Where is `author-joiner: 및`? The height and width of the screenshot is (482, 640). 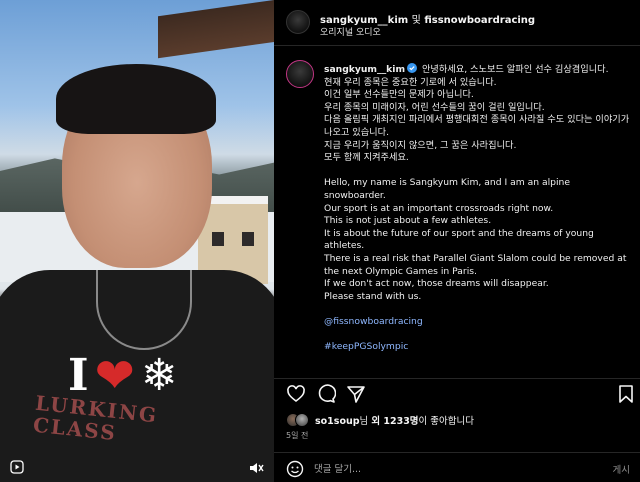
author-joiner: 및 is located at coordinates (416, 20).